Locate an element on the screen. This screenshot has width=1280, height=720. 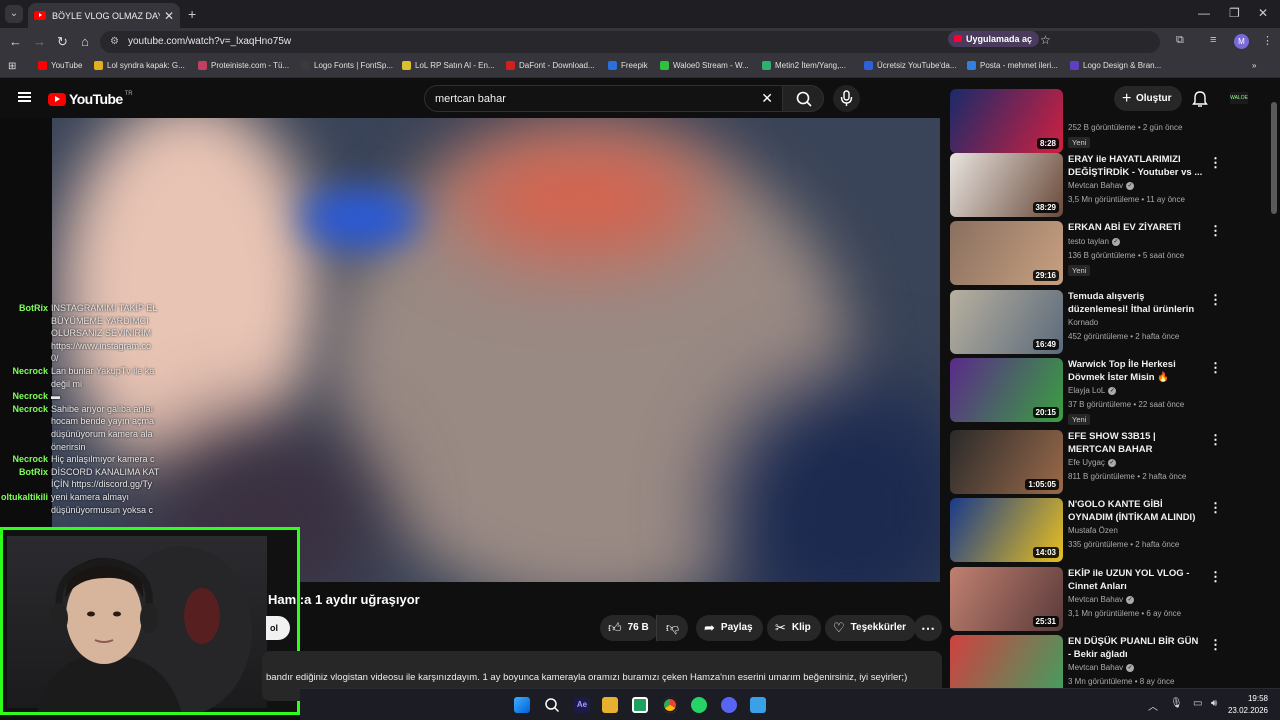
bookmark-item: Freepik is located at coordinates (628, 65).